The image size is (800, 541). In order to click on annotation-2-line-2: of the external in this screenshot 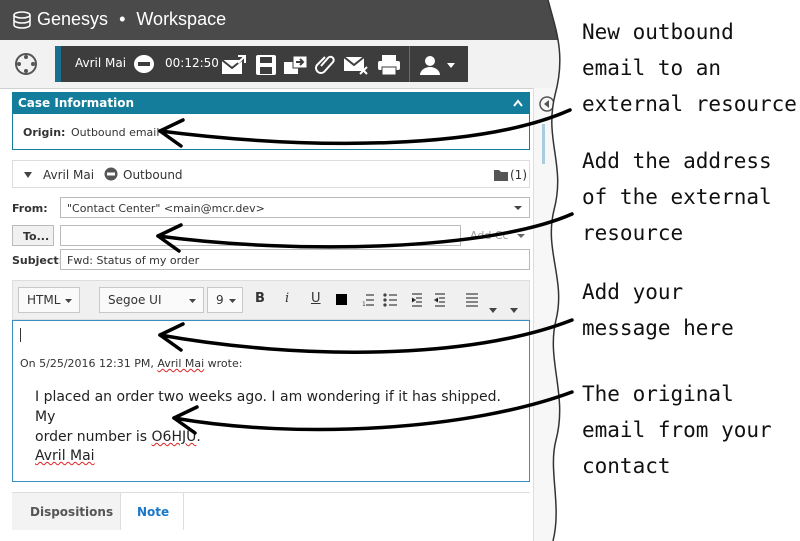, I will do `click(677, 197)`.